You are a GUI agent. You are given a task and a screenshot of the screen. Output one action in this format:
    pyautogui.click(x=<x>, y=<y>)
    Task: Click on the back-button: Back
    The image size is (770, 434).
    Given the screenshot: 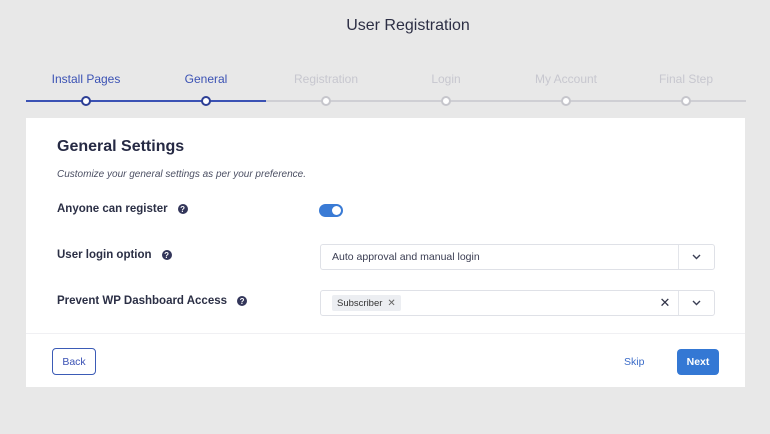 What is the action you would take?
    pyautogui.click(x=74, y=361)
    